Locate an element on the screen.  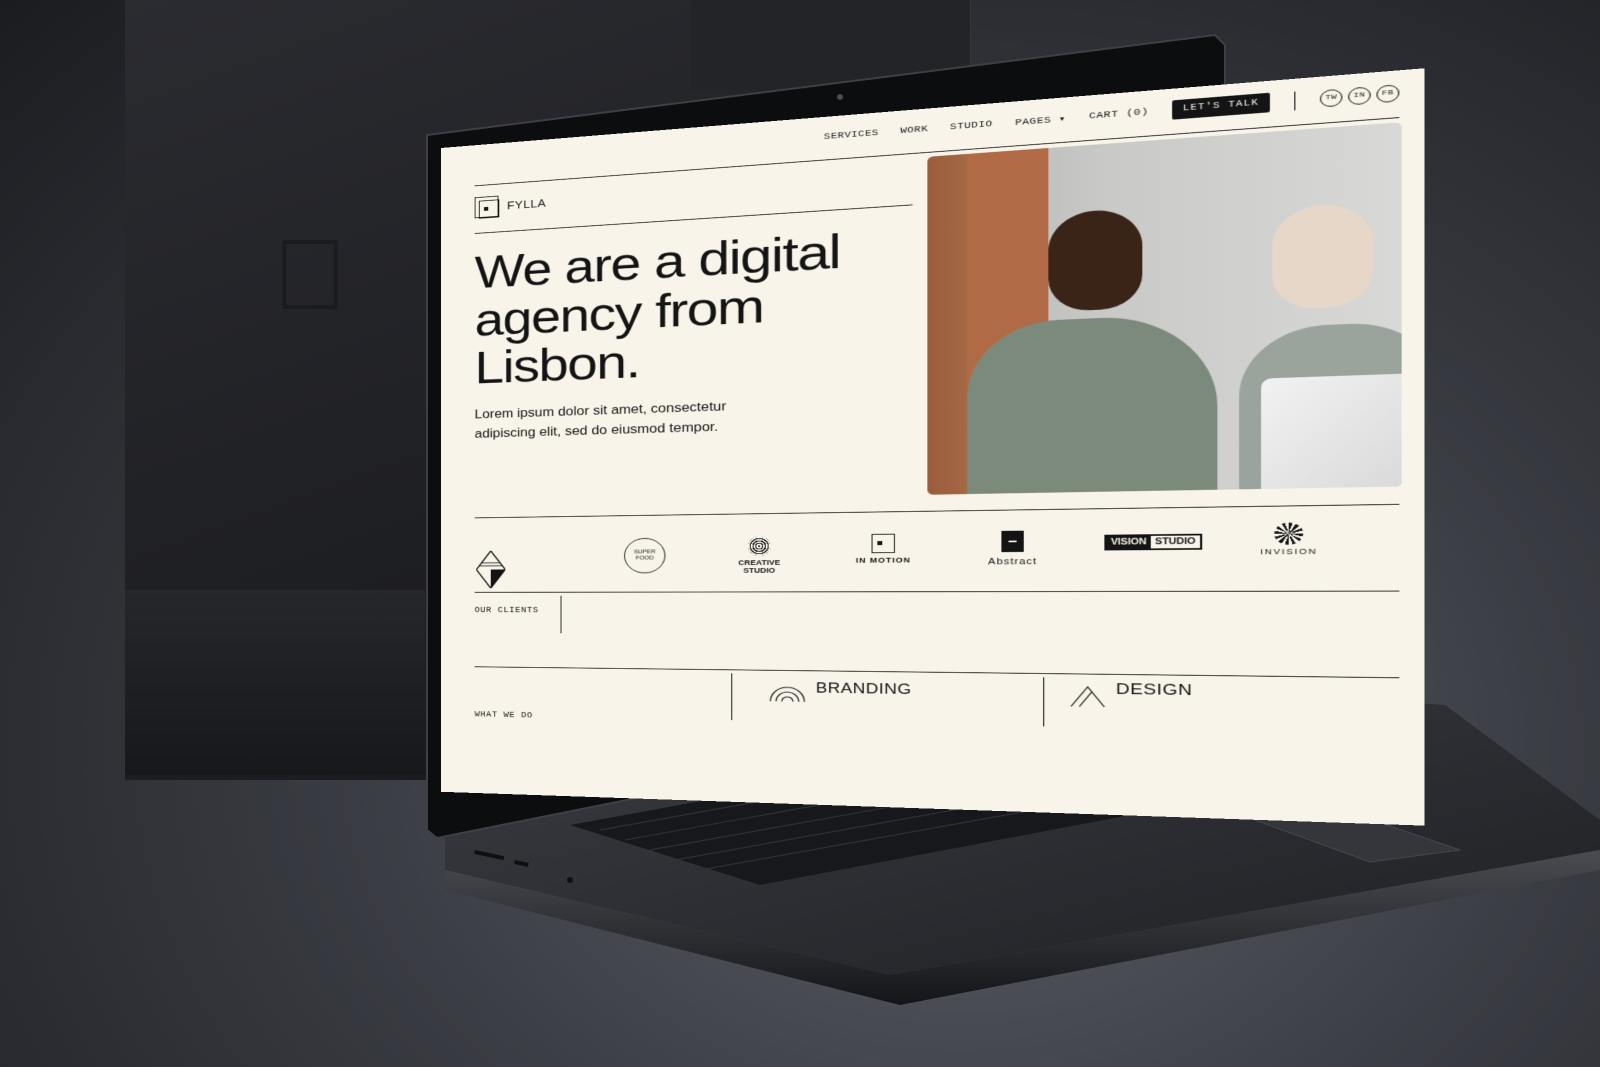
nav-cart: CART (0) is located at coordinates (1119, 114).